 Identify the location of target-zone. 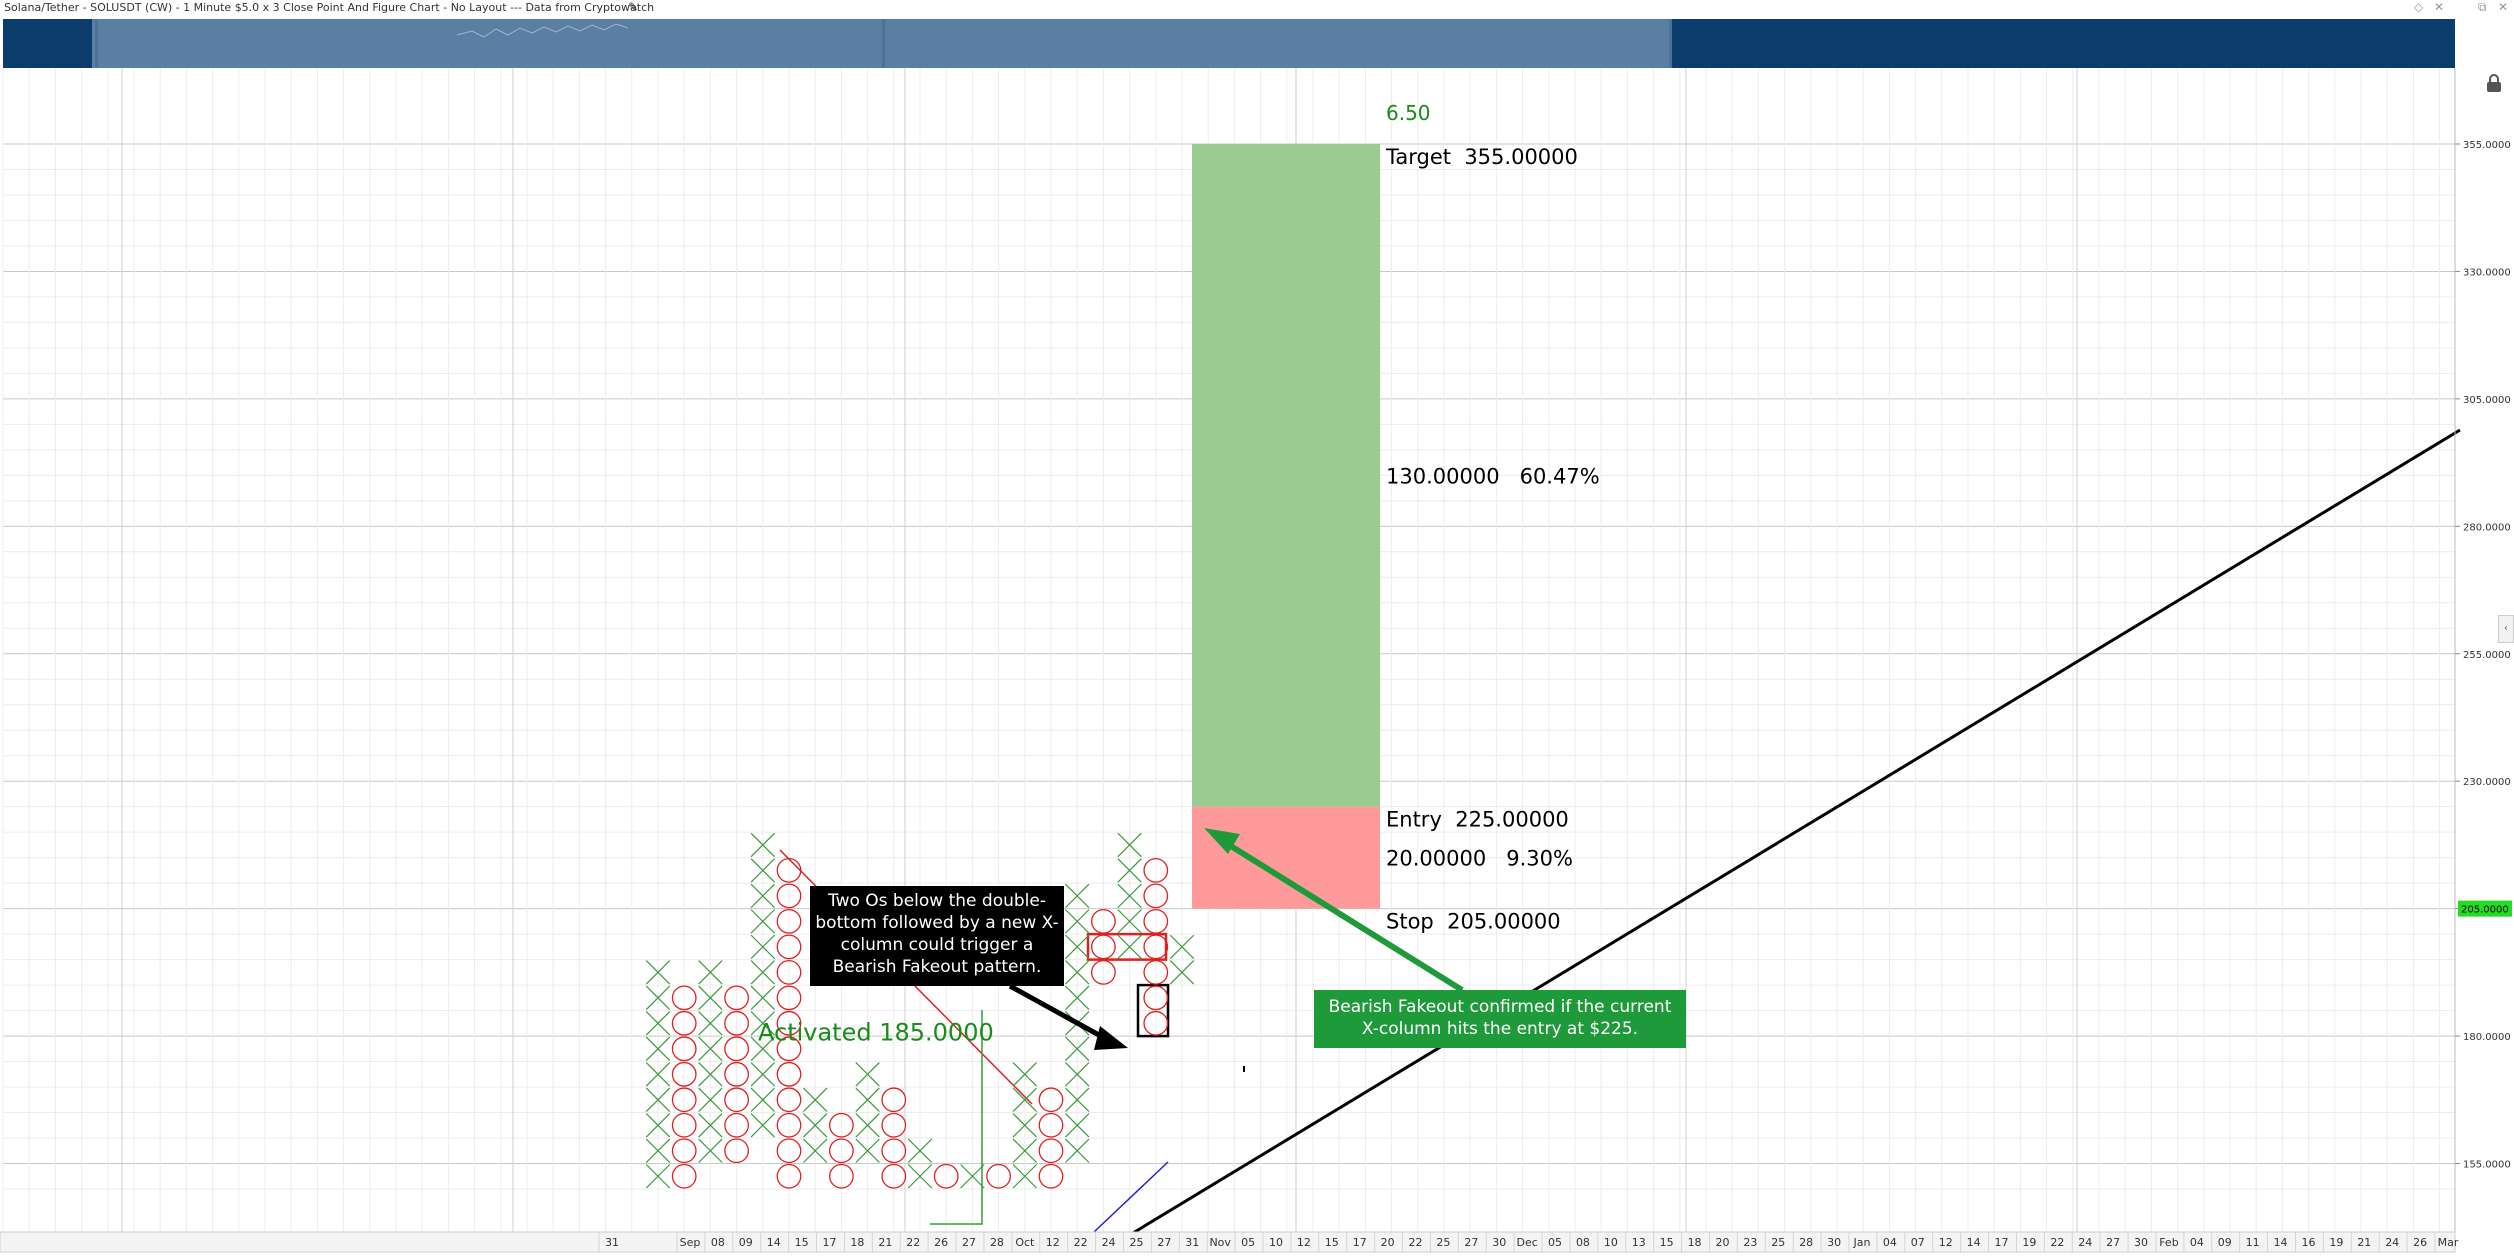
(1286, 475).